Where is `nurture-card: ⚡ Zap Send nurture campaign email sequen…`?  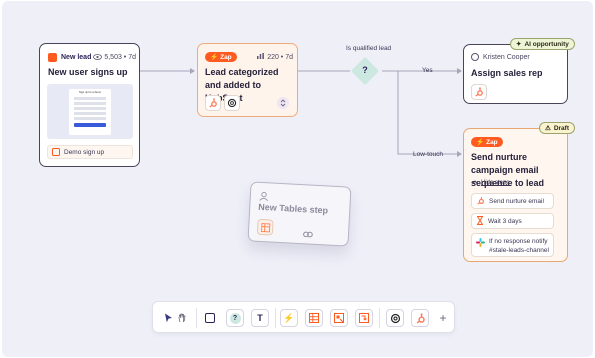 nurture-card: ⚡ Zap Send nurture campaign email sequen… is located at coordinates (515, 195).